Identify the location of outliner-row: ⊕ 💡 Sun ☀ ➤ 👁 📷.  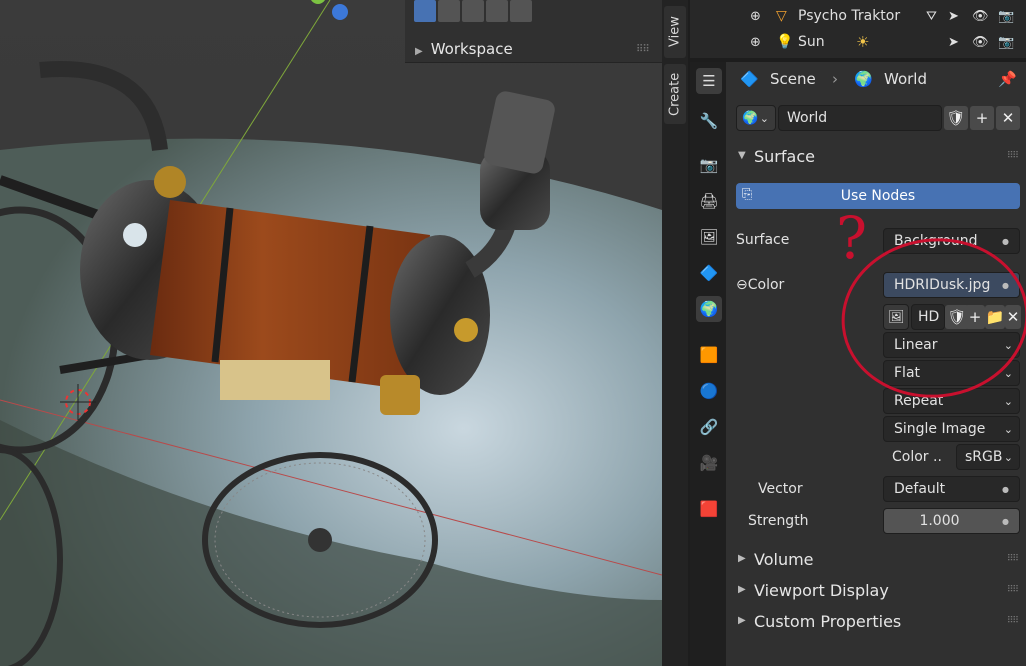
(858, 42).